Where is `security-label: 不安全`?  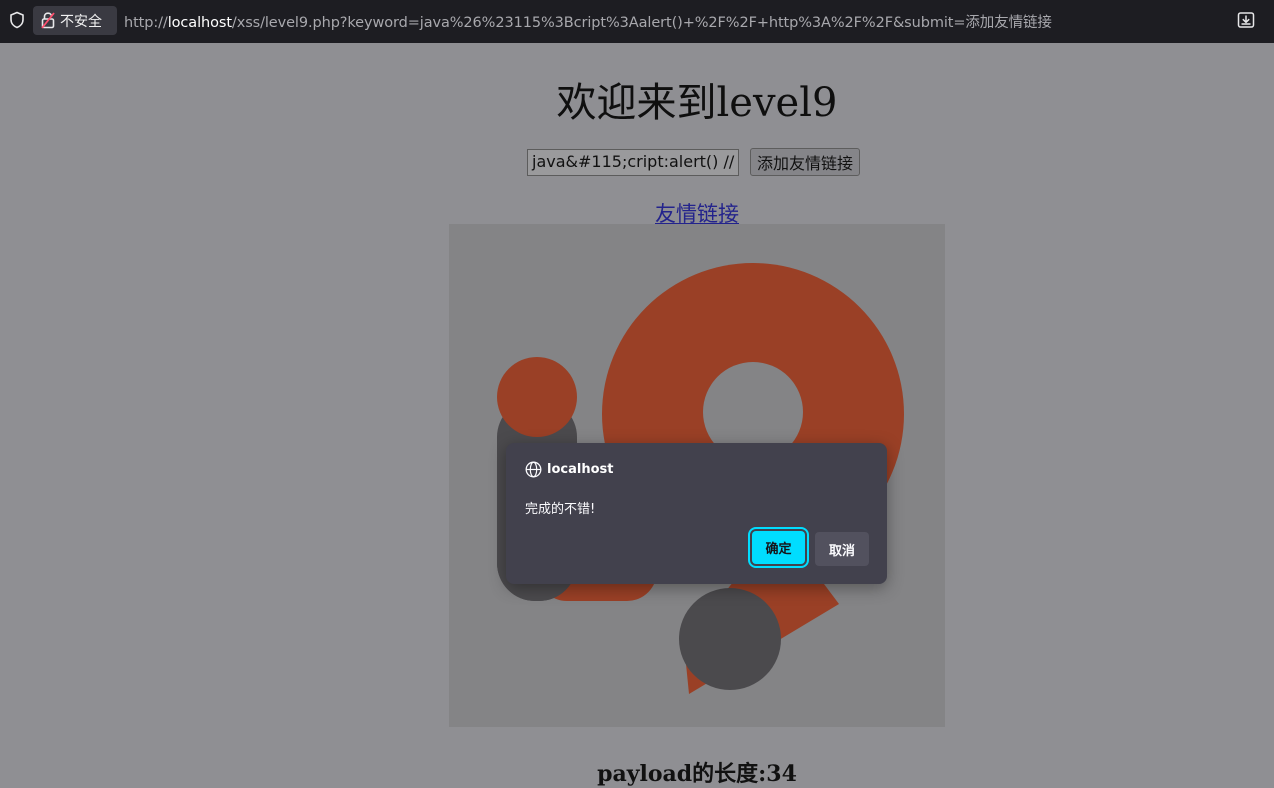 security-label: 不安全 is located at coordinates (81, 21).